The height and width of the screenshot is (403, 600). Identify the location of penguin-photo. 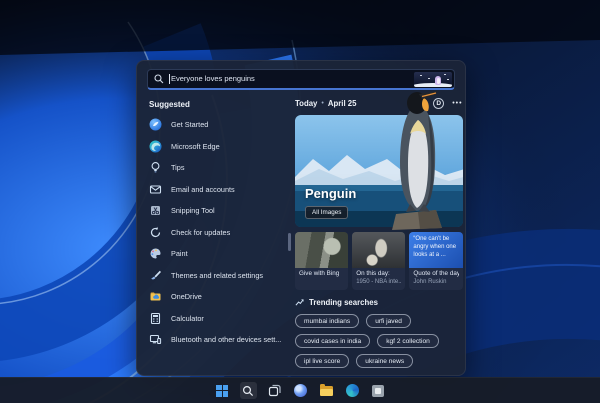
(416, 160).